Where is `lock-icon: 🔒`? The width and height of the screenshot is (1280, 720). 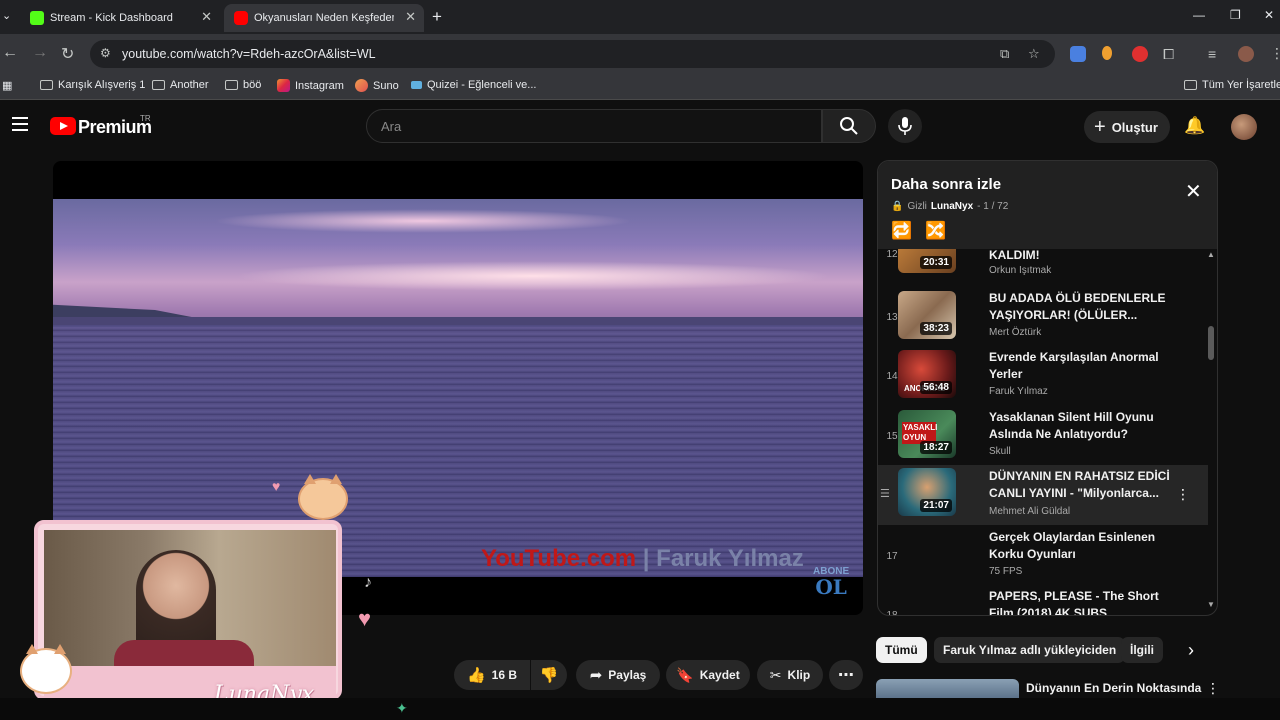
lock-icon: 🔒 is located at coordinates (897, 206).